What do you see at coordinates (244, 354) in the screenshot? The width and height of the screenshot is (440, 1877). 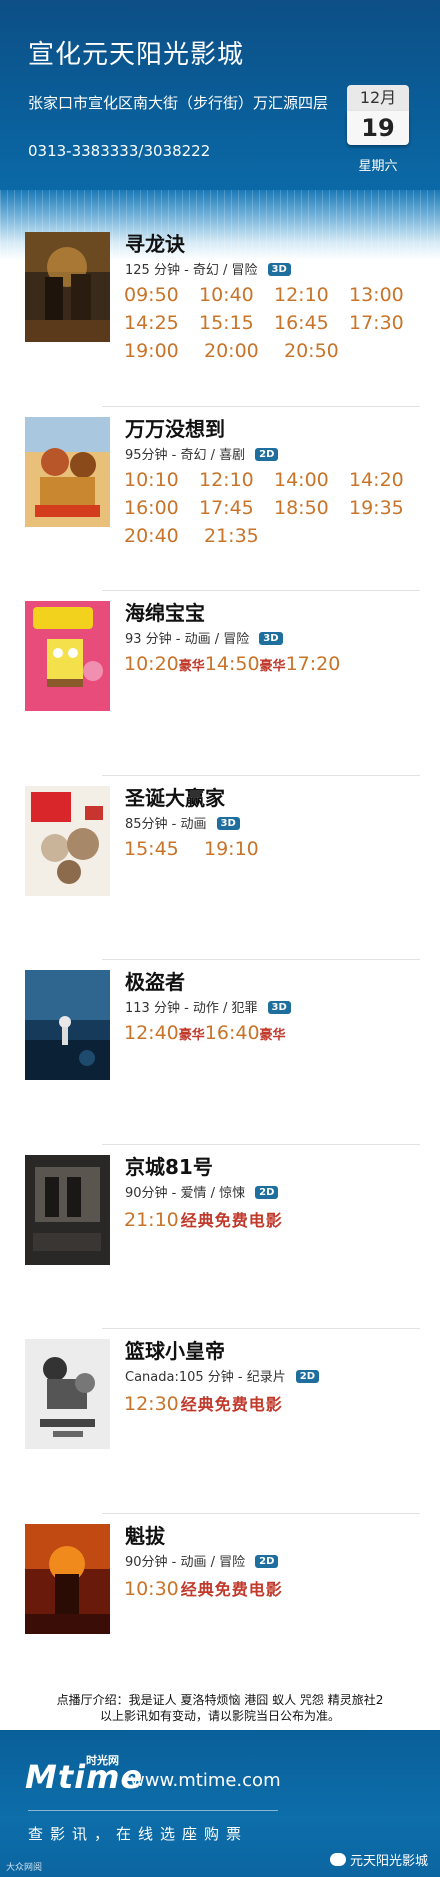 I see `showtime: 20:00` at bounding box center [244, 354].